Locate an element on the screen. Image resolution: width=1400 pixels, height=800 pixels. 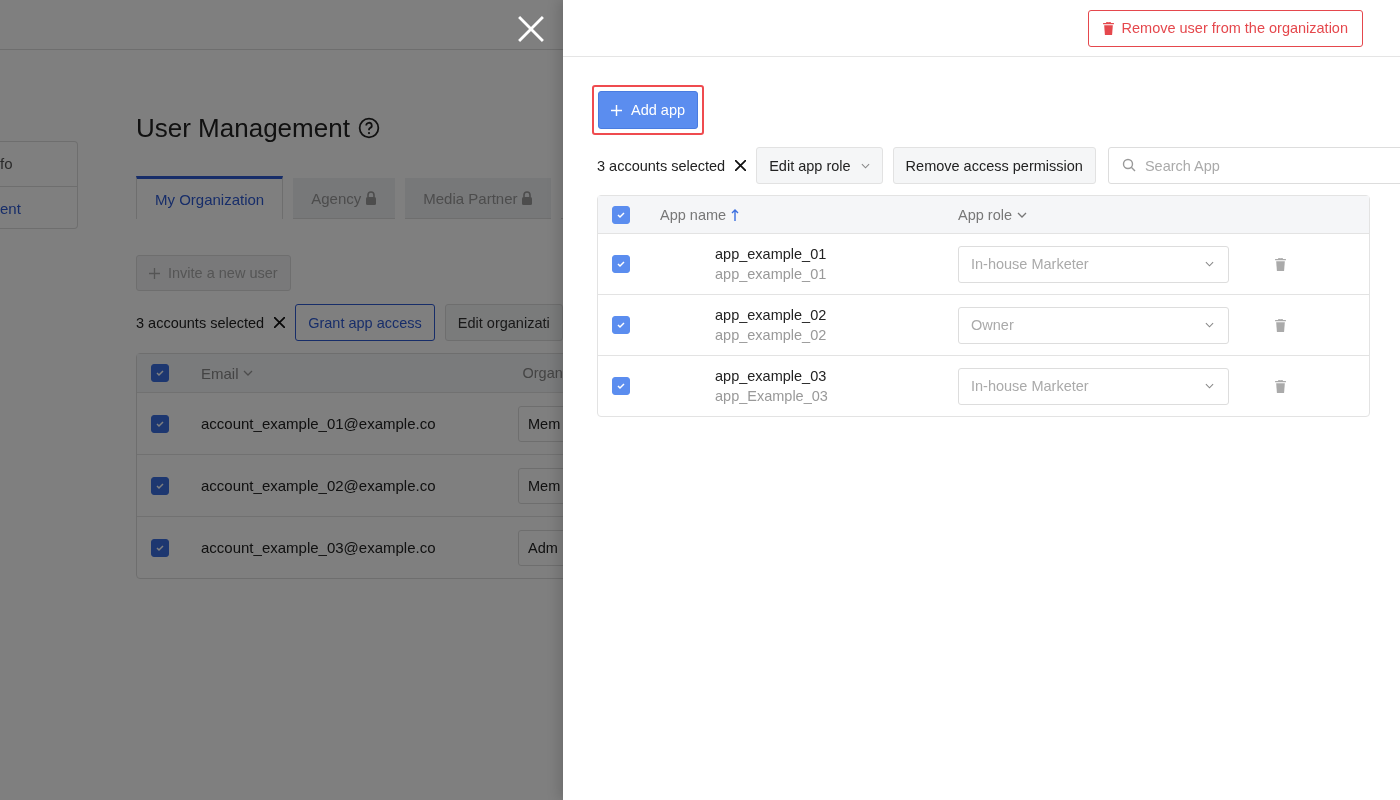
remove-user-button: Remove user from the organization is located at coordinates (1225, 28).